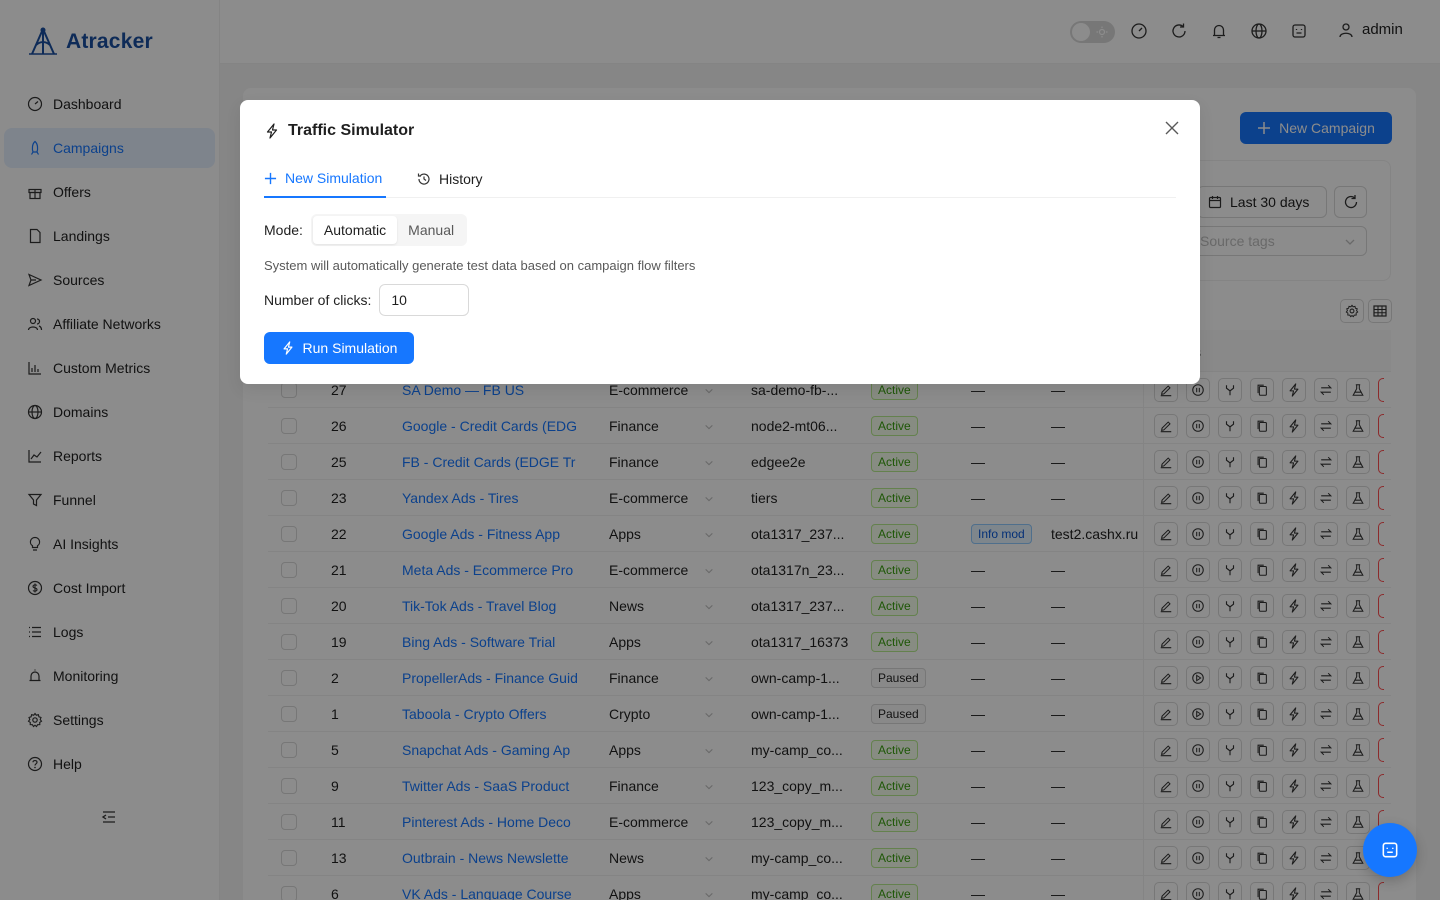  What do you see at coordinates (334, 178) in the screenshot?
I see `tab-label: New Simulation` at bounding box center [334, 178].